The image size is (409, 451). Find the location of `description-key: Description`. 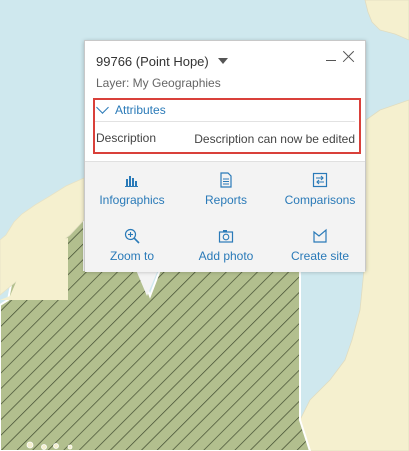

description-key: Description is located at coordinates (126, 138).